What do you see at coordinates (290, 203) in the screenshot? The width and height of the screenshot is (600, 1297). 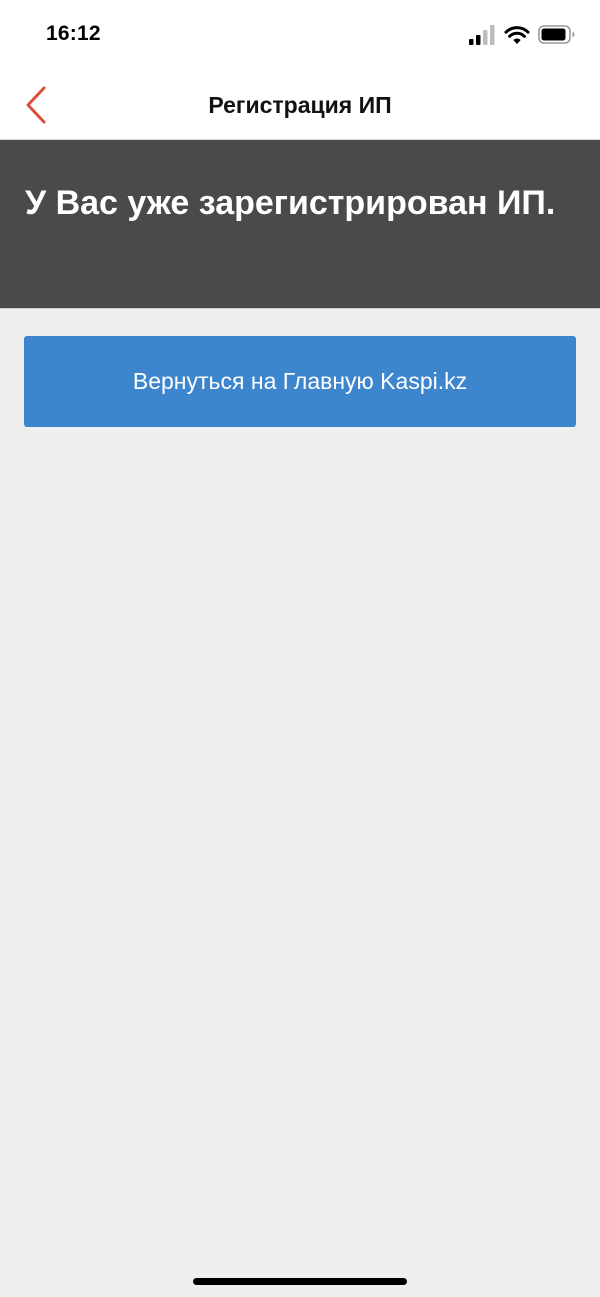 I see `status-message: У Вас уже зарегистрирован ИП.` at bounding box center [290, 203].